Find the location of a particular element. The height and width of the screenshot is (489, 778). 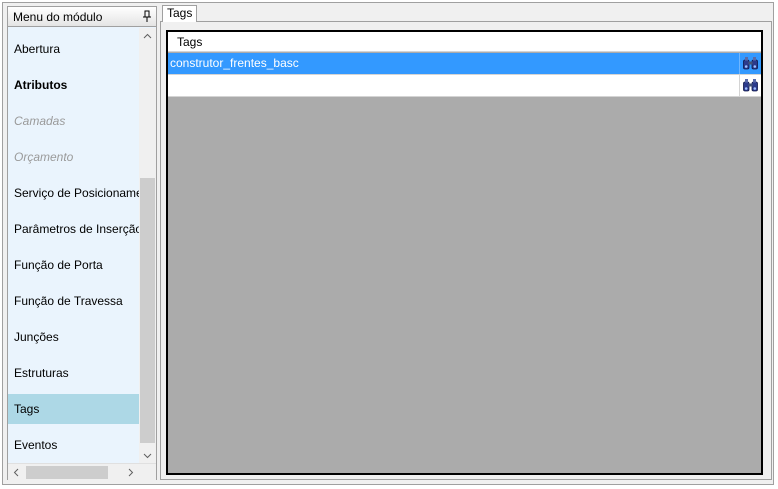

sidebar-item-3: Camadas is located at coordinates (40, 121).